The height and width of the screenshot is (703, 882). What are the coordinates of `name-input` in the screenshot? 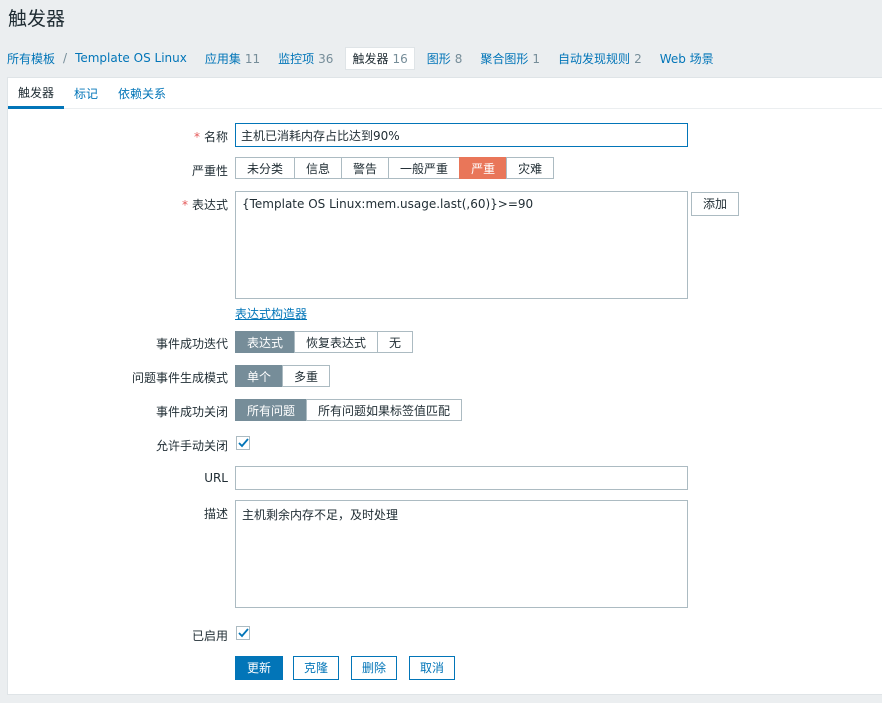 It's located at (461, 135).